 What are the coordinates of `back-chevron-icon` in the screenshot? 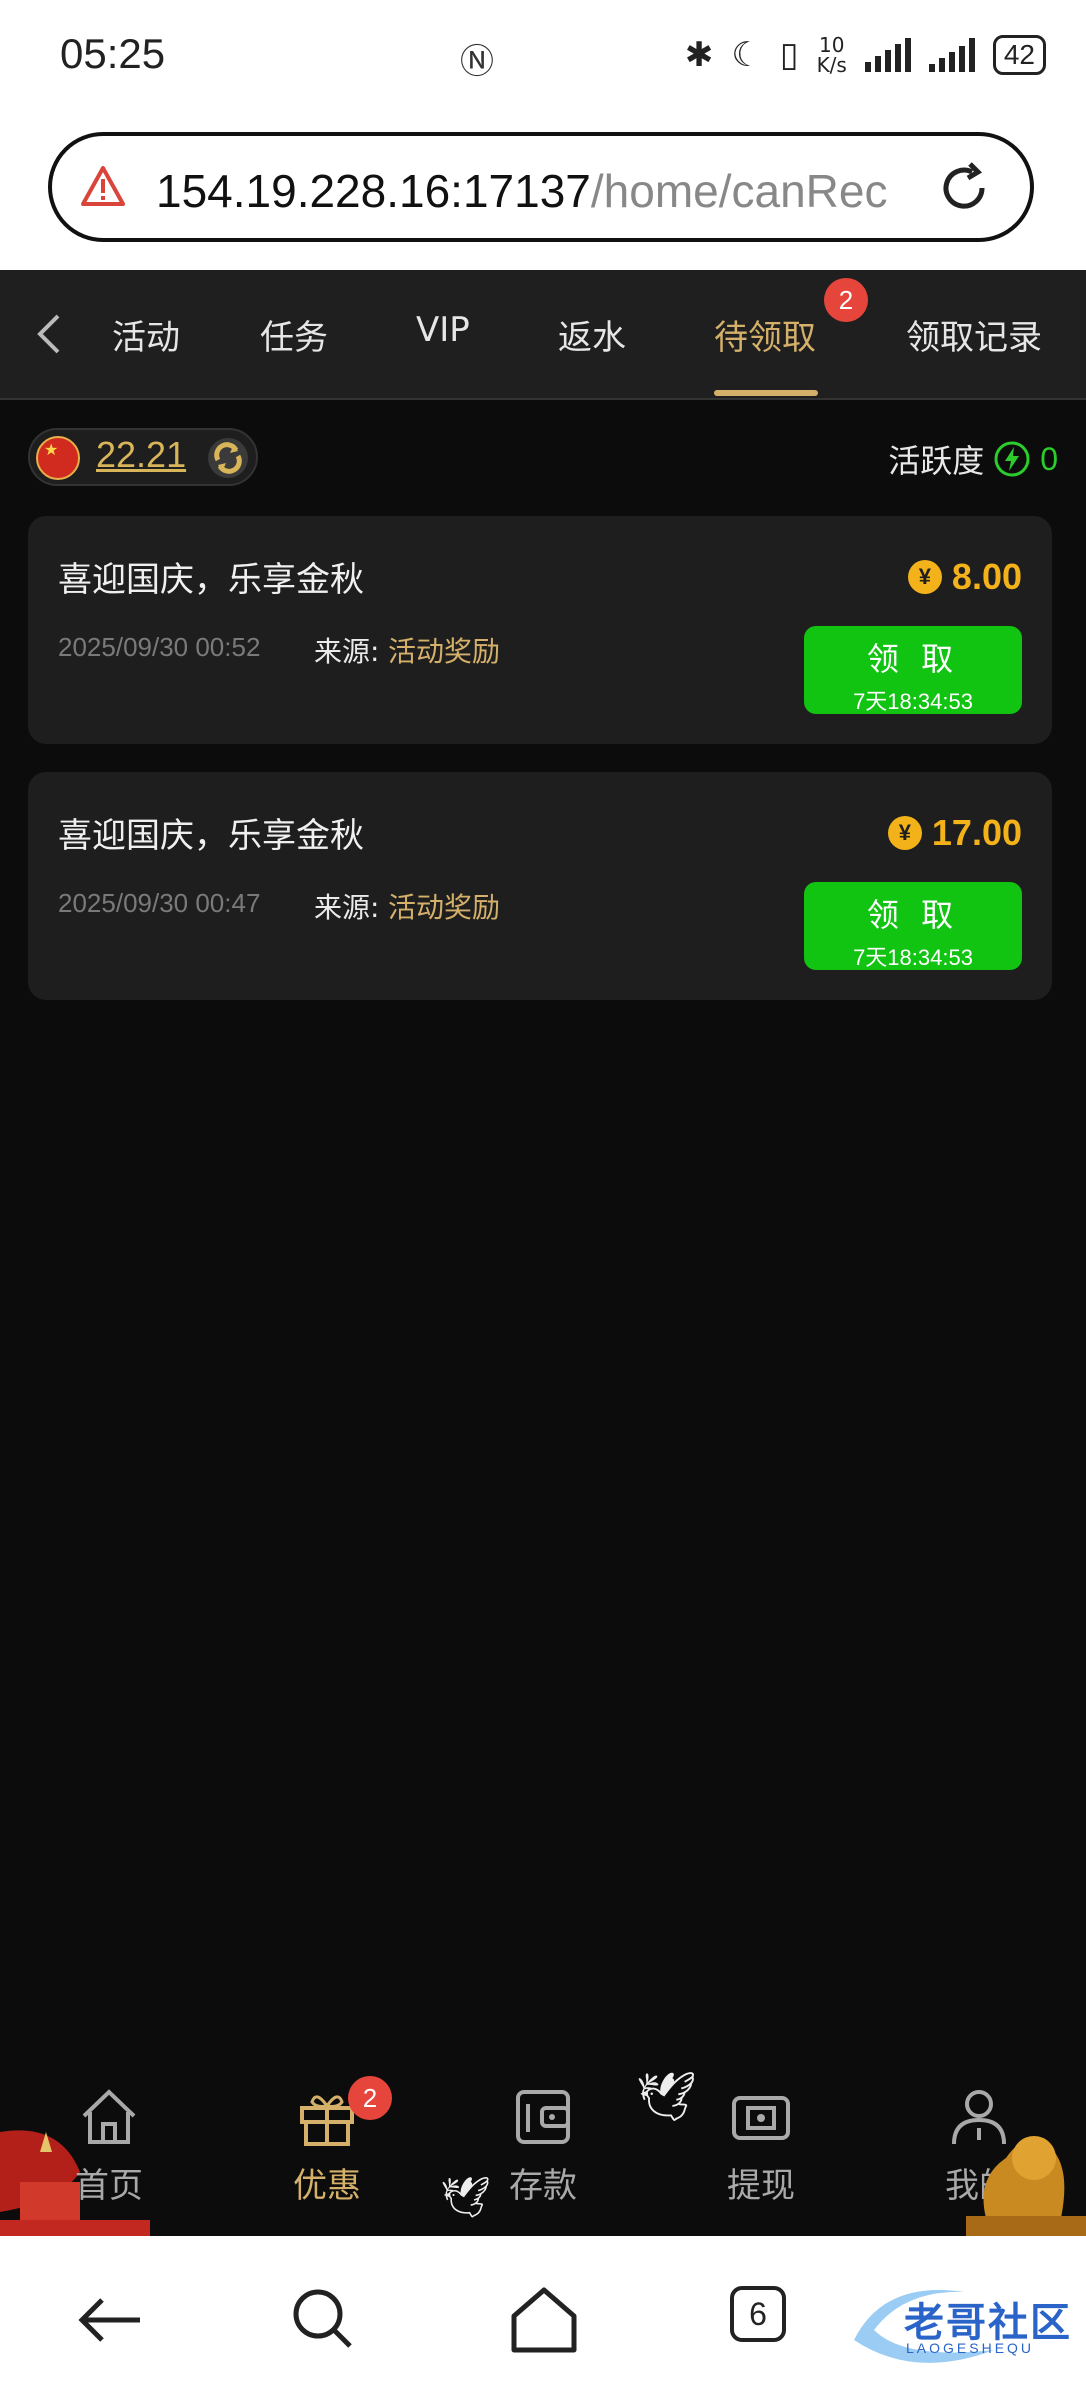 It's located at (50, 334).